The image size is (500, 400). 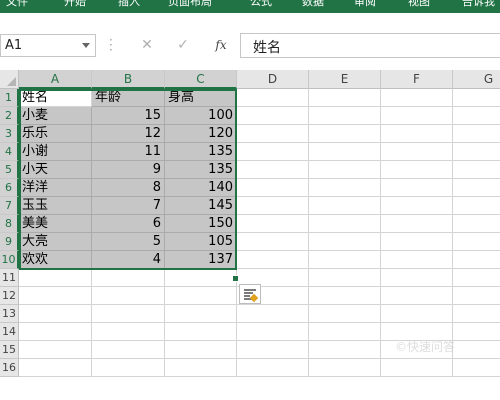 What do you see at coordinates (9, 152) in the screenshot?
I see `row-header-4: 4` at bounding box center [9, 152].